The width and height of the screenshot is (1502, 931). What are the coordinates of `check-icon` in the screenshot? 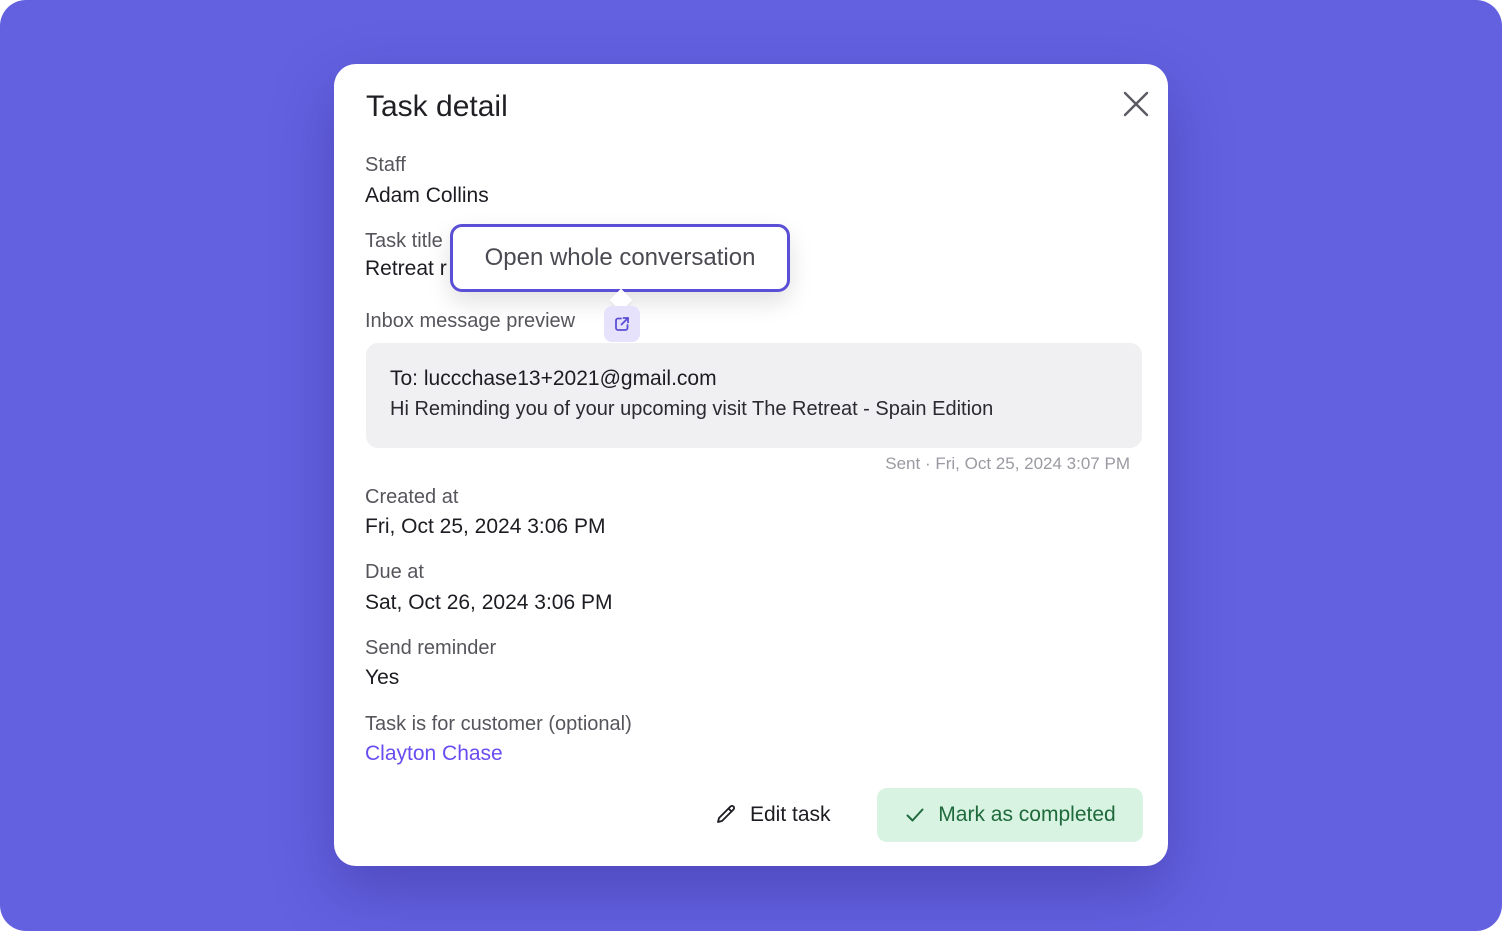 It's located at (915, 815).